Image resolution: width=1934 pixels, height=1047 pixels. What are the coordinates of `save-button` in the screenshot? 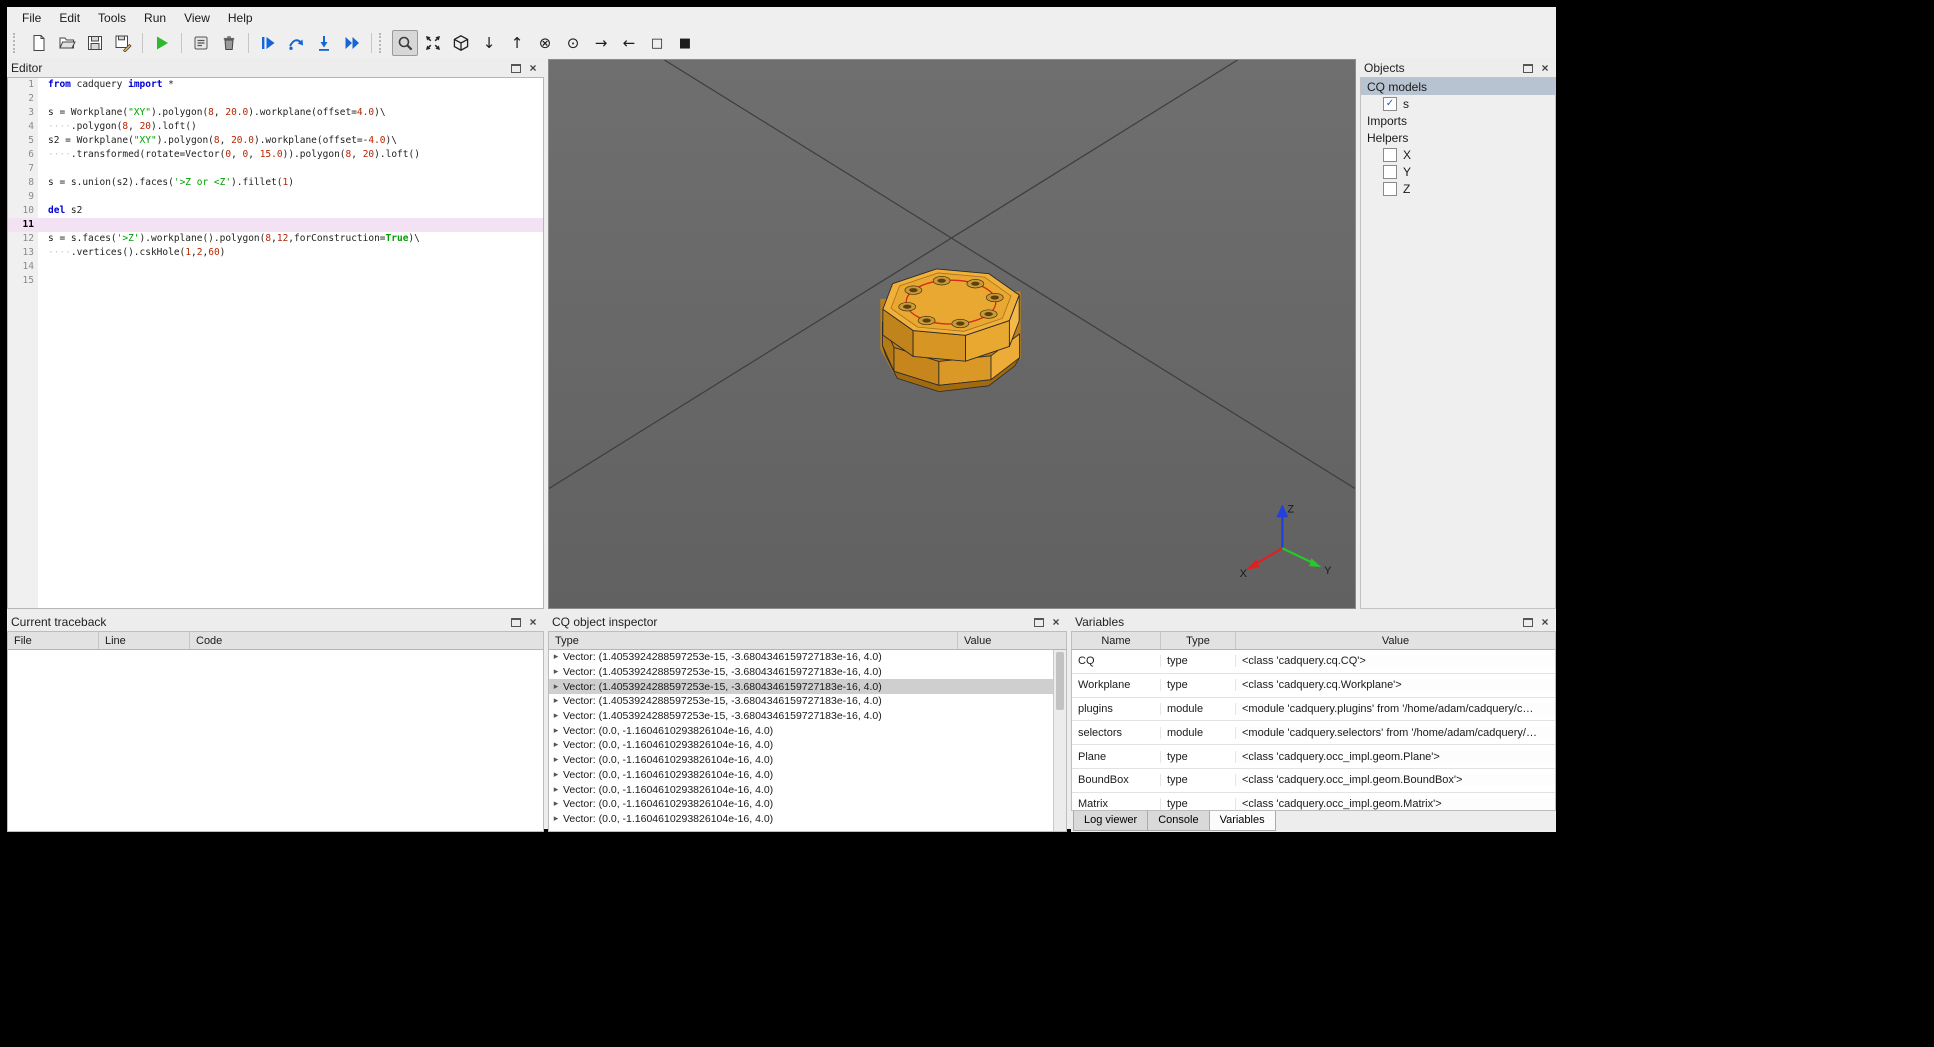 It's located at (95, 43).